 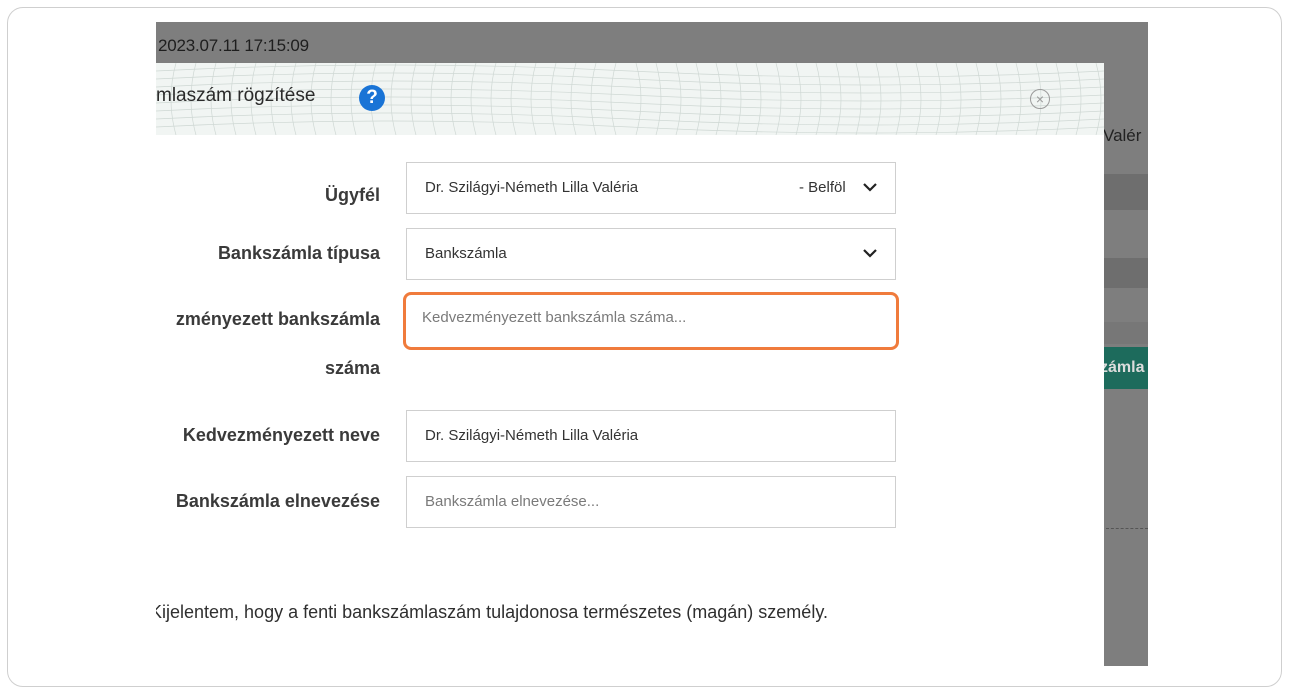 I want to click on redacted-area, so click(x=739, y=188).